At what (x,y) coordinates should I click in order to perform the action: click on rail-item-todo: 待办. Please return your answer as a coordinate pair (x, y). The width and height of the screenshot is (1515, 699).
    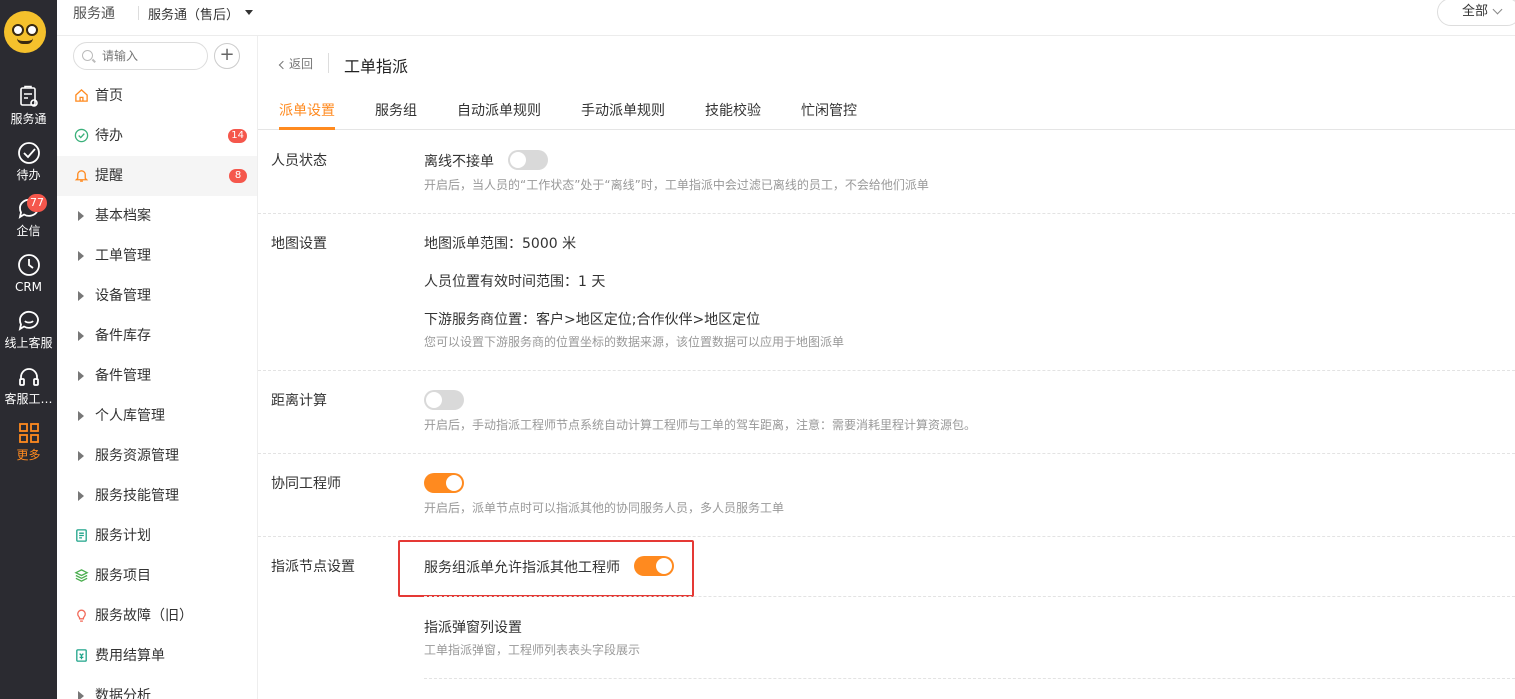
    Looking at the image, I should click on (28, 168).